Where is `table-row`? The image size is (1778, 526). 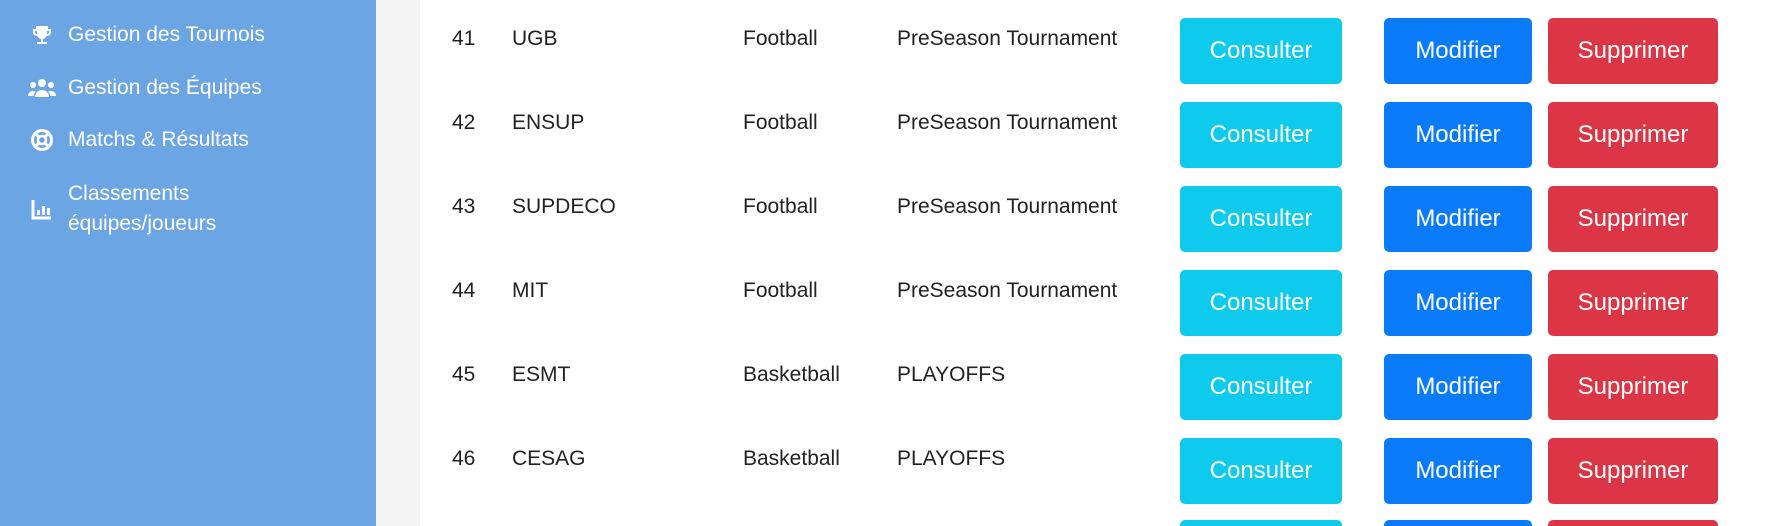 table-row is located at coordinates (1099, 523).